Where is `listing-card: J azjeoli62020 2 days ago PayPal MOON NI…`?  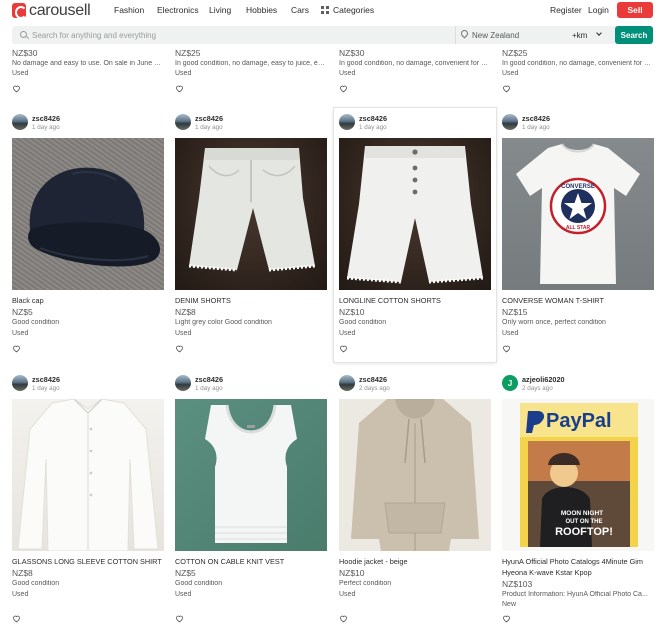
listing-card: J azjeoli62020 2 days ago PayPal MOON NI… is located at coordinates (581, 500).